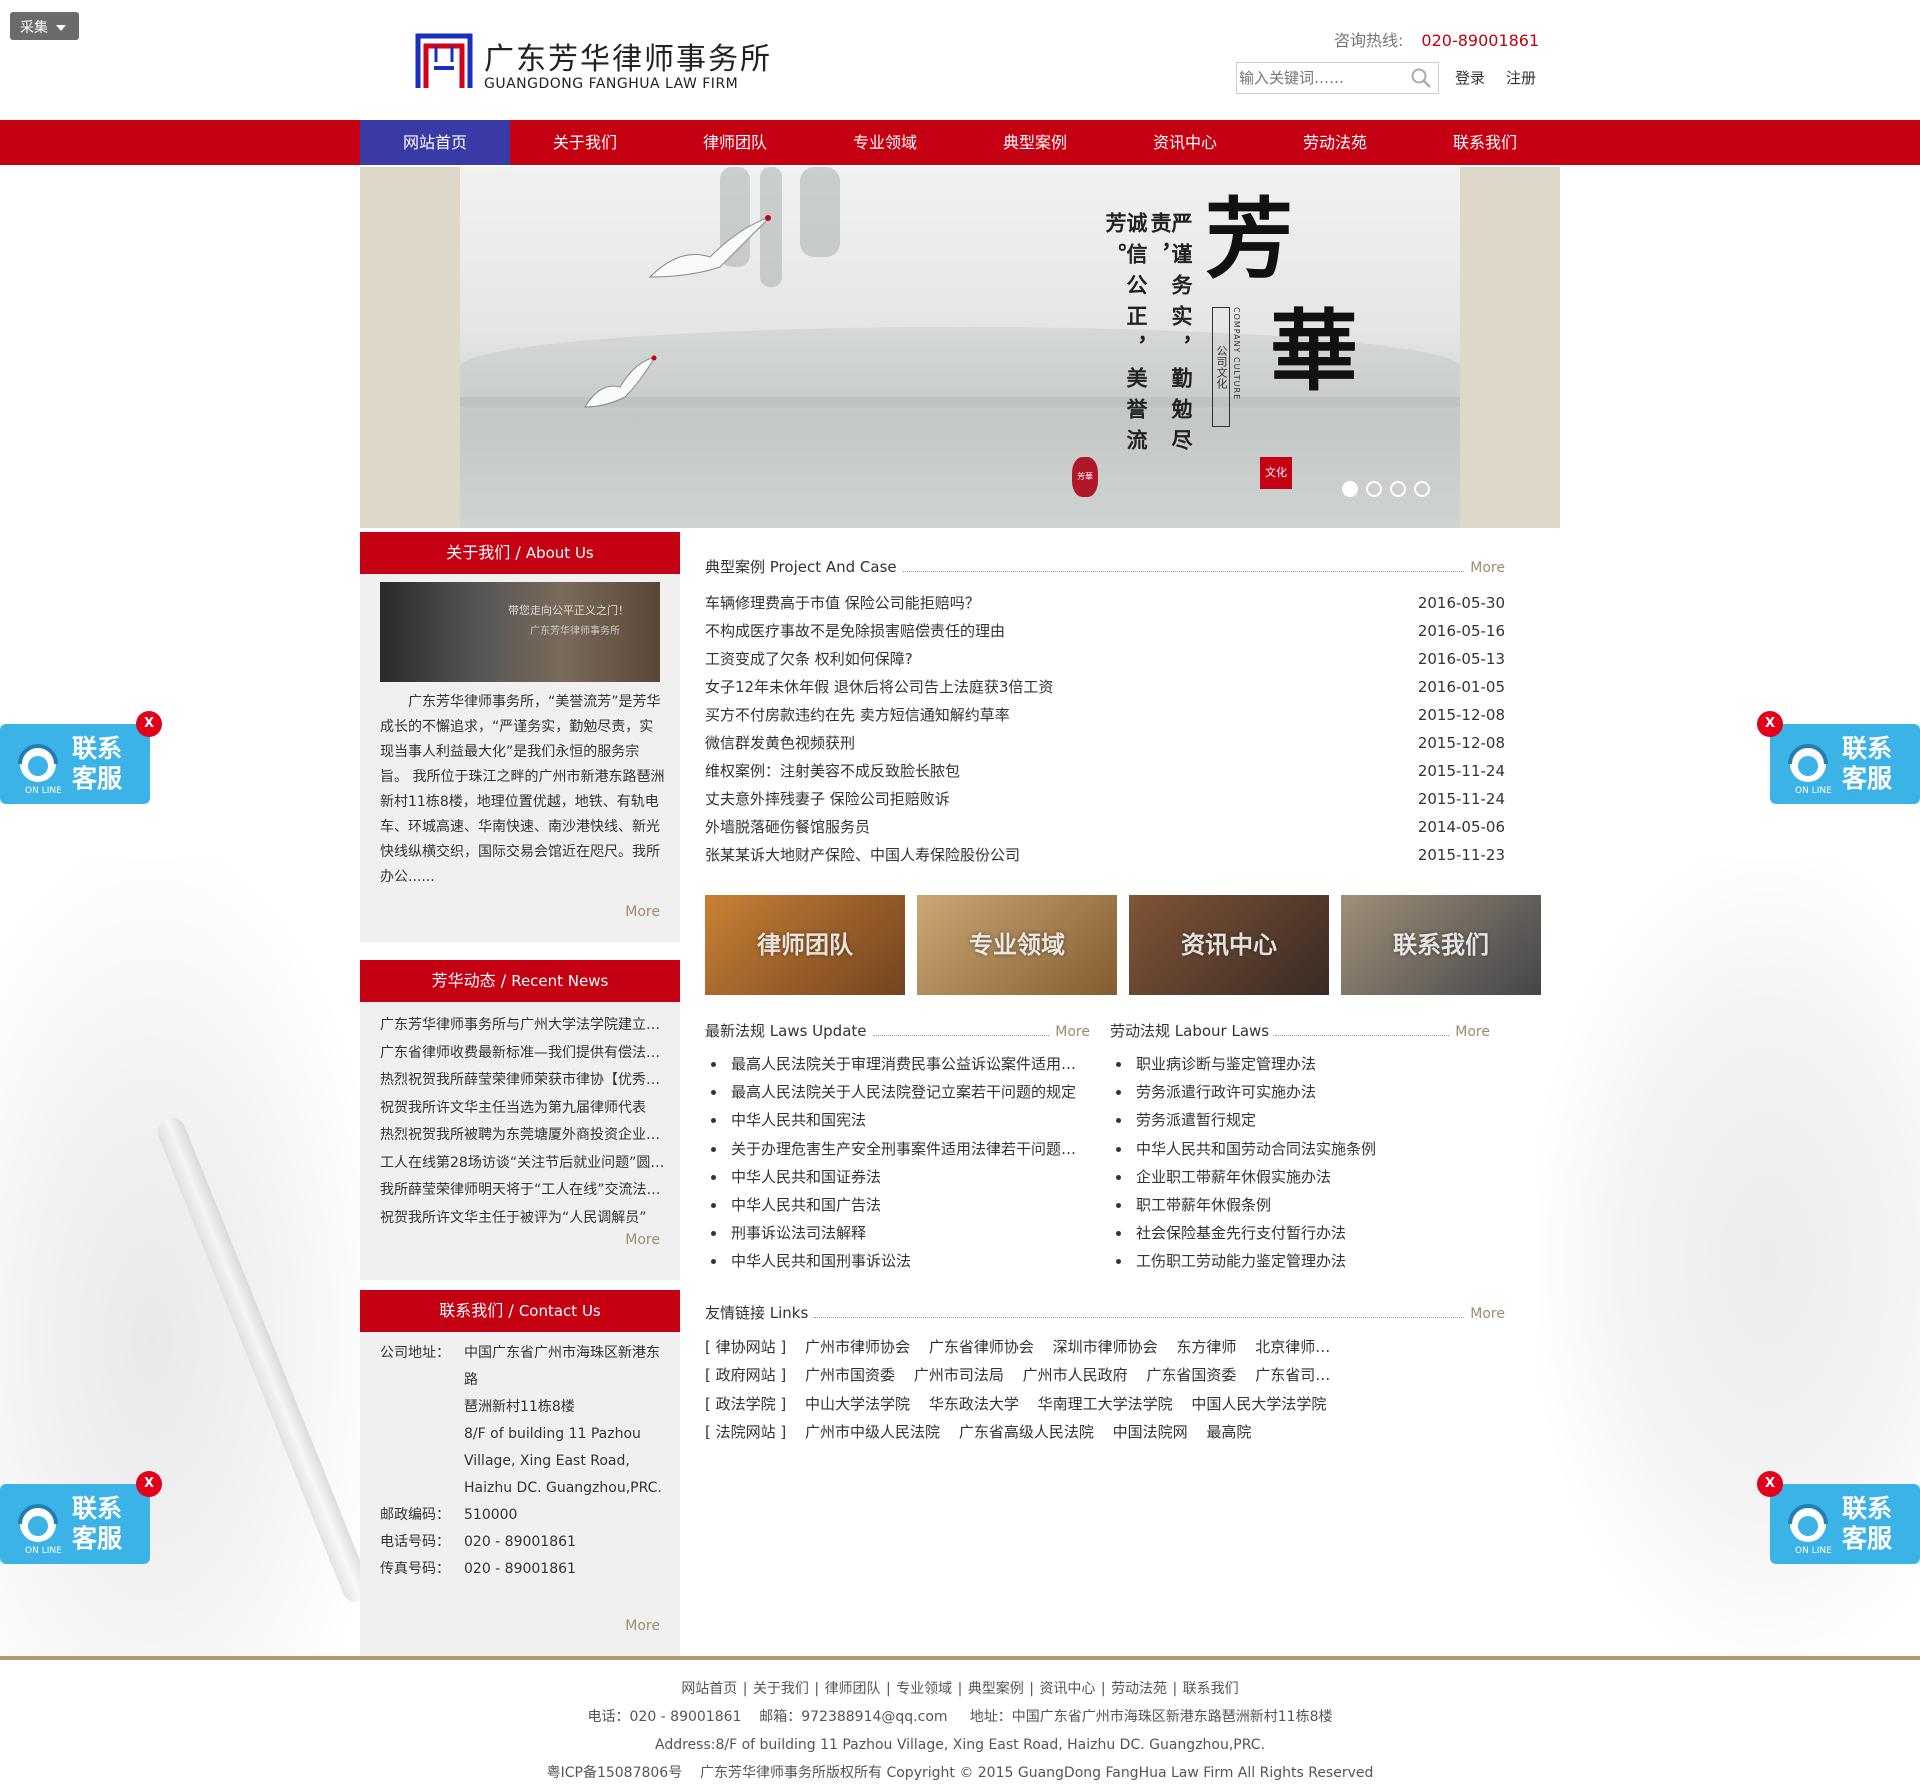  What do you see at coordinates (1075, 1375) in the screenshot?
I see `link-item: 广州市人民政府` at bounding box center [1075, 1375].